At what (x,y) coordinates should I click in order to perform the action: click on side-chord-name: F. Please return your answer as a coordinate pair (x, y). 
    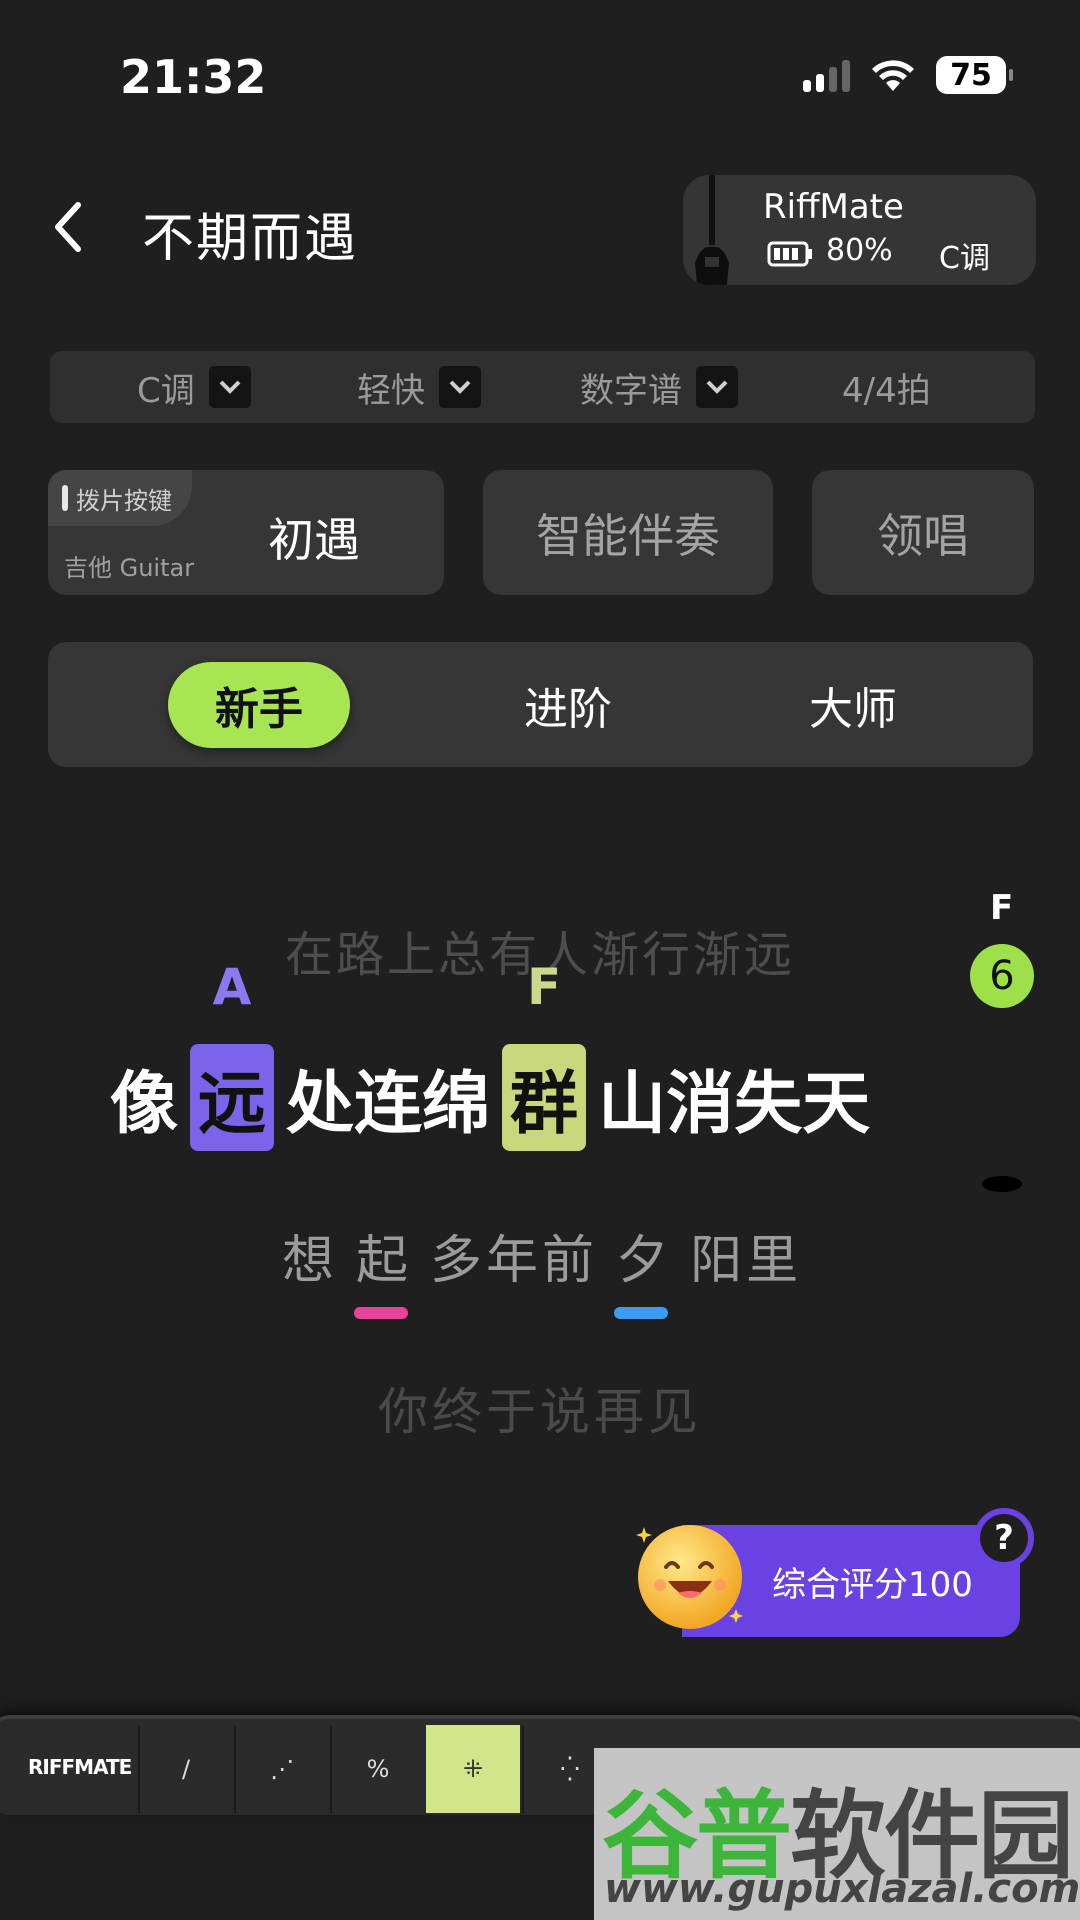
    Looking at the image, I should click on (1002, 908).